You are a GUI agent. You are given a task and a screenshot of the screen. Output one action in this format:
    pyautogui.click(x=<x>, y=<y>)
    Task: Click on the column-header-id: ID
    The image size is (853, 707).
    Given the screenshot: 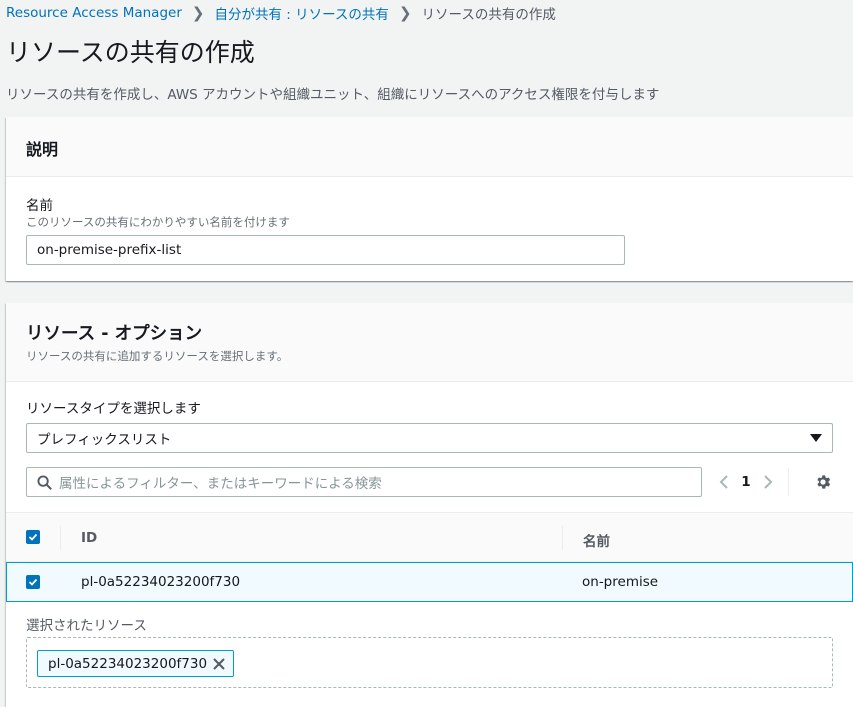 What is the action you would take?
    pyautogui.click(x=89, y=538)
    